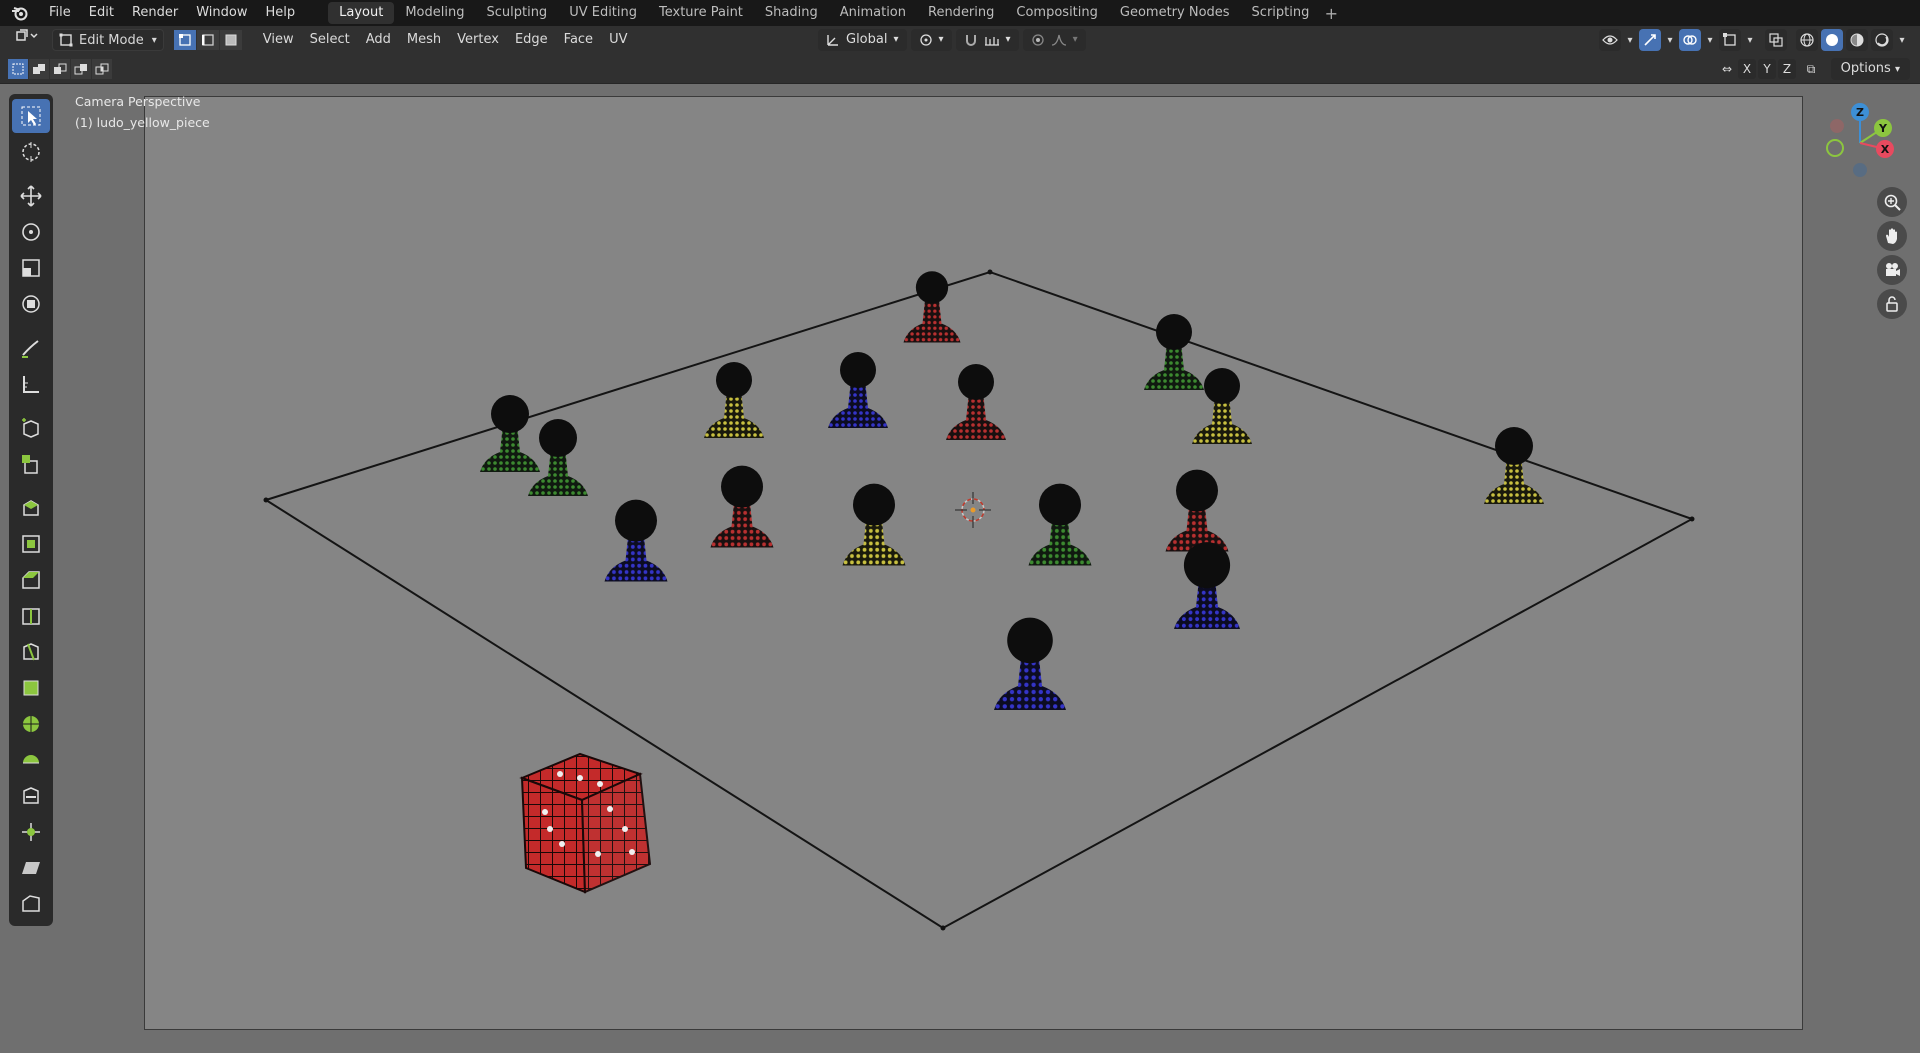 Image resolution: width=1920 pixels, height=1053 pixels. I want to click on tab-compositing: Compositing, so click(1057, 13).